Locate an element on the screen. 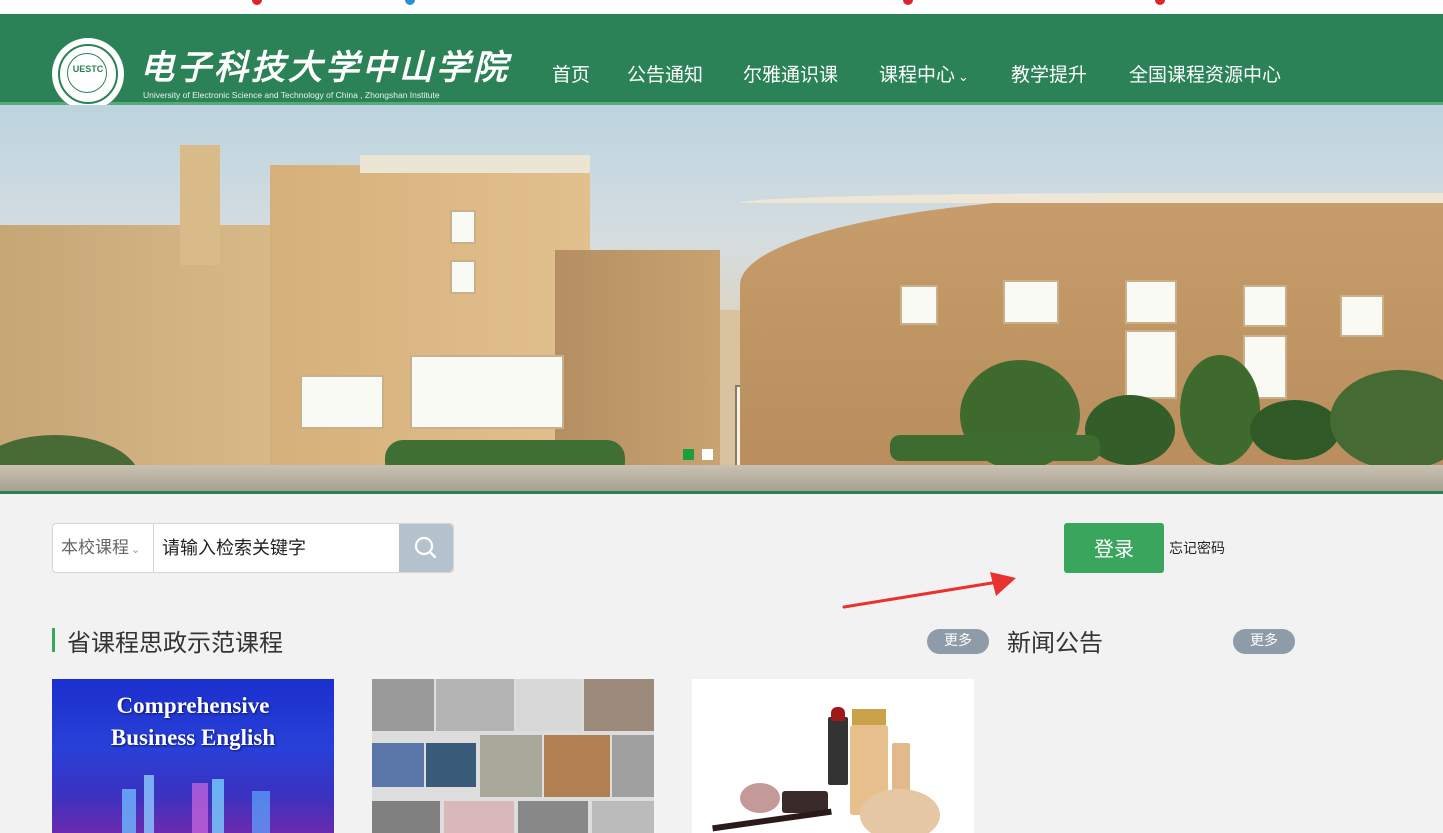 This screenshot has height=833, width=1443. course-card-title-line1: Comprehensive is located at coordinates (193, 705).